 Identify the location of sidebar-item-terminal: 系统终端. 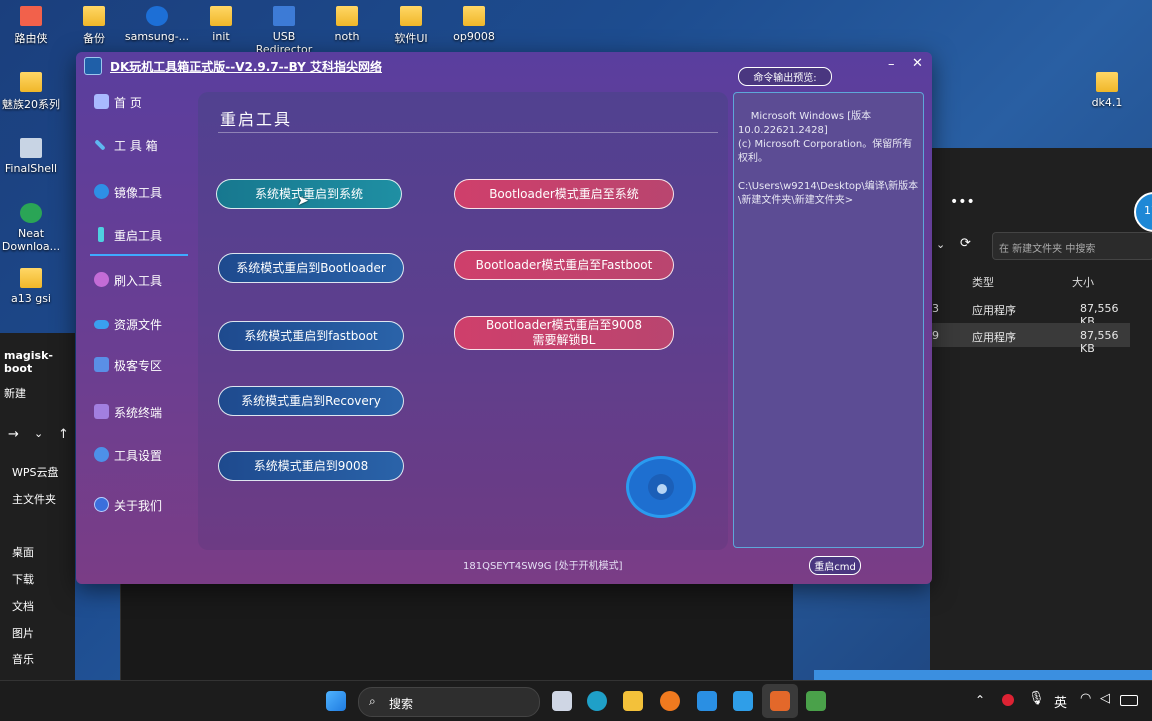
(140, 412).